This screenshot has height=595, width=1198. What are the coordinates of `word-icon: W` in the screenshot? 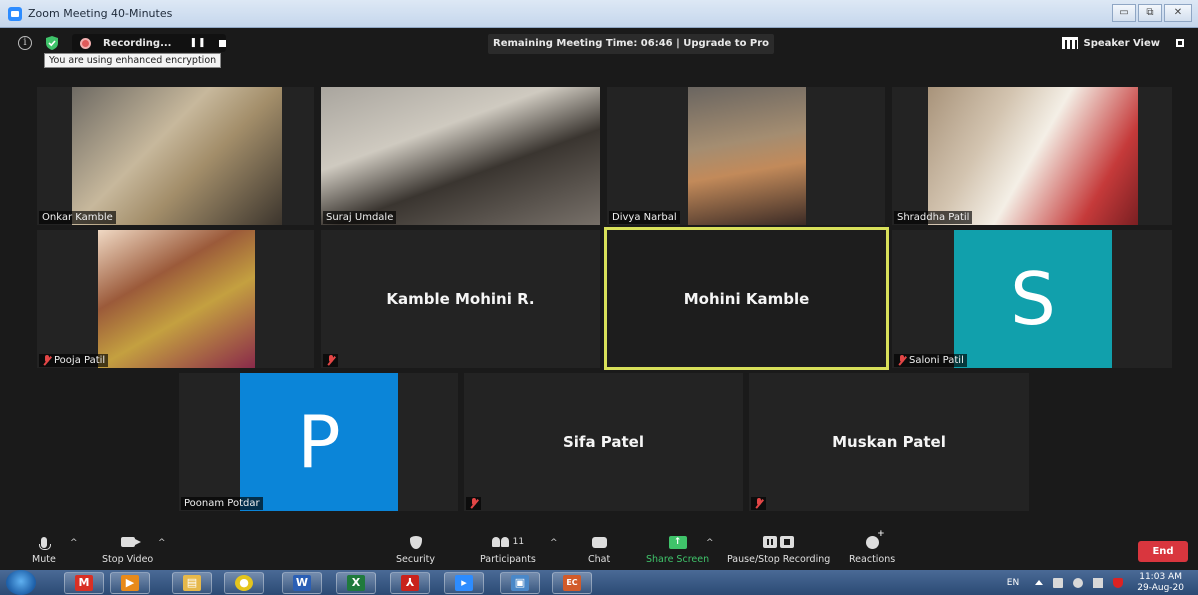 It's located at (302, 583).